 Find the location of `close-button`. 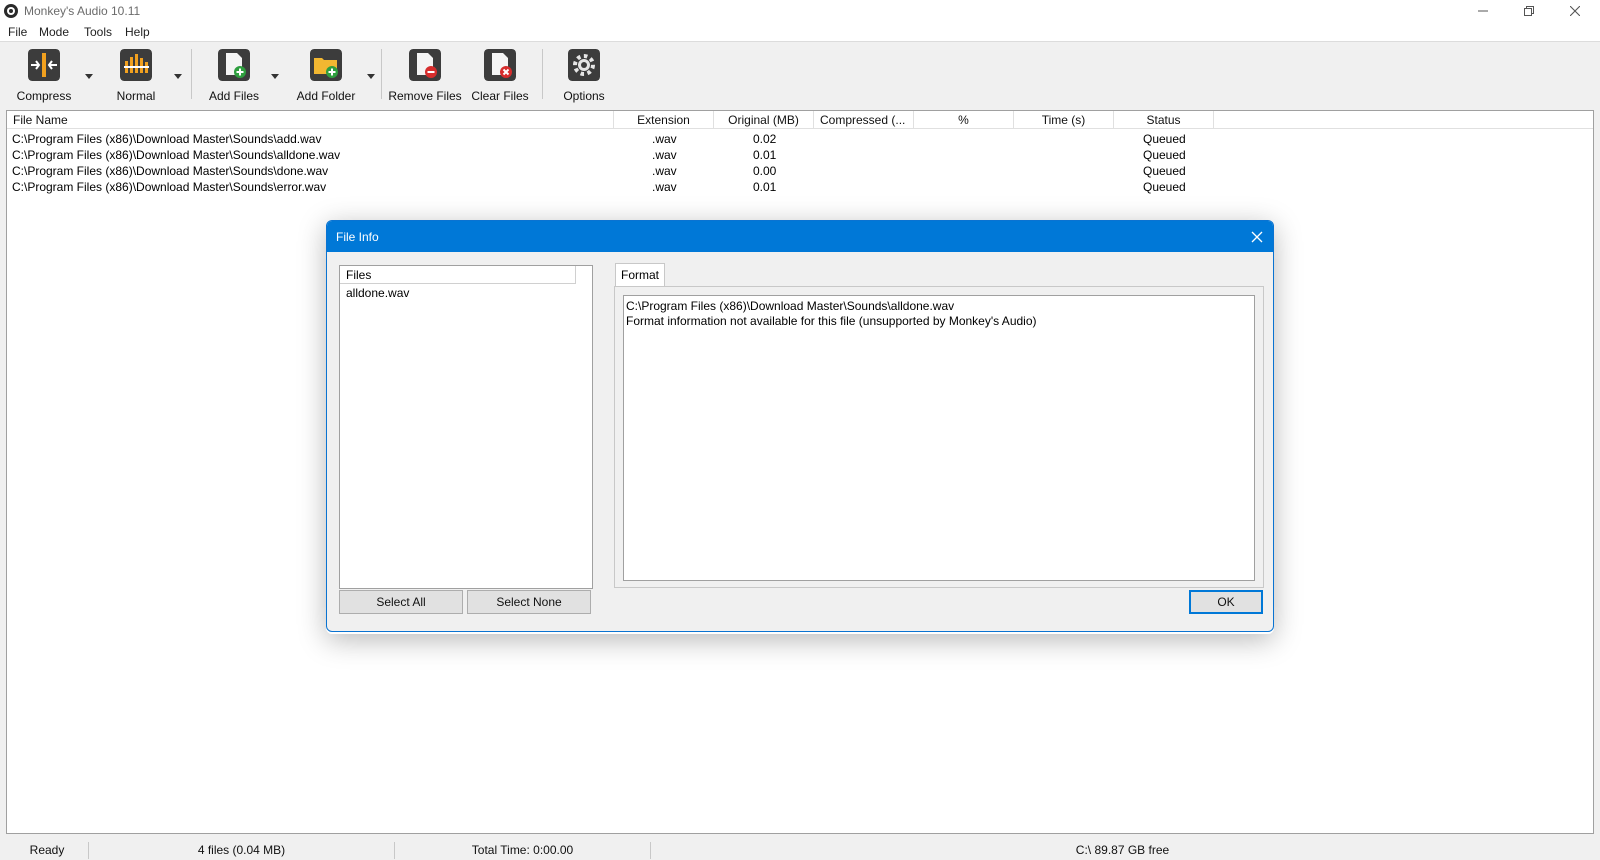

close-button is located at coordinates (1575, 11).